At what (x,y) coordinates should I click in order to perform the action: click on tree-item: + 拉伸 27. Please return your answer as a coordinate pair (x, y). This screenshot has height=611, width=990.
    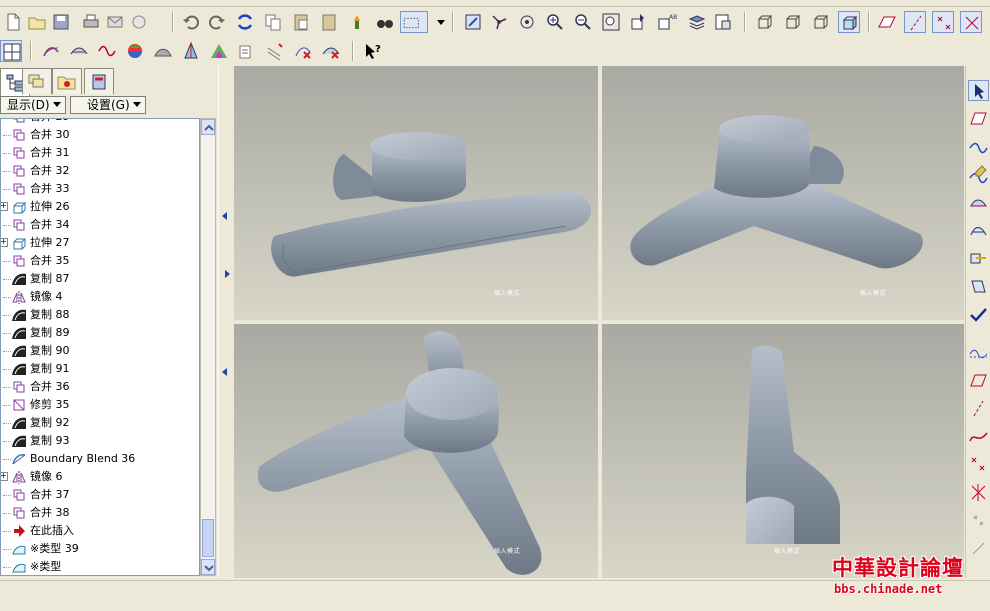
    Looking at the image, I should click on (100, 243).